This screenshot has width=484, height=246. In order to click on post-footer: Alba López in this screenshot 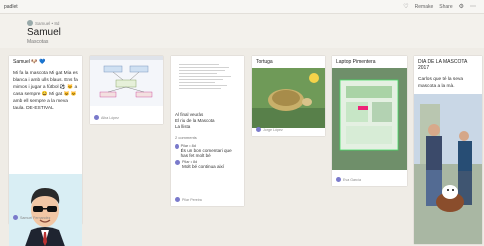, I will do `click(106, 117)`.